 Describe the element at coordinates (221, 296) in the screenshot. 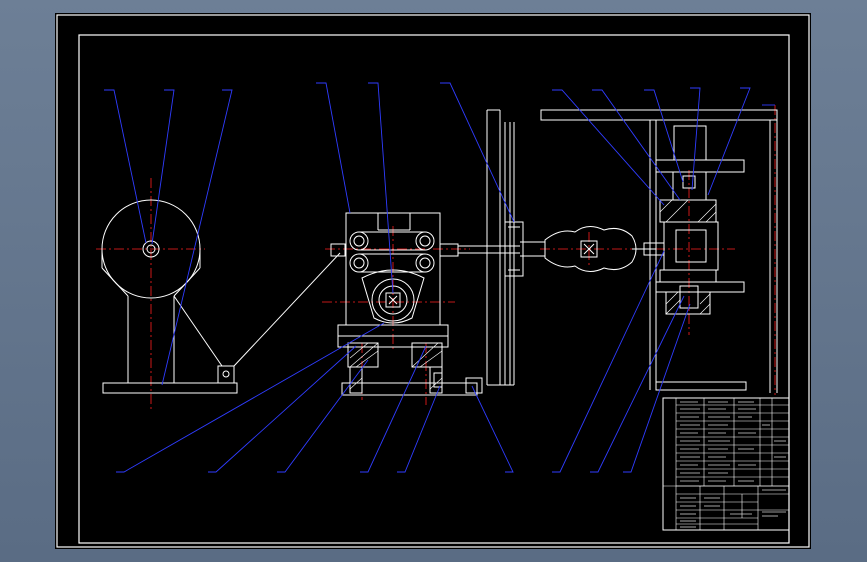

I see `unwind-spool-stand` at that location.